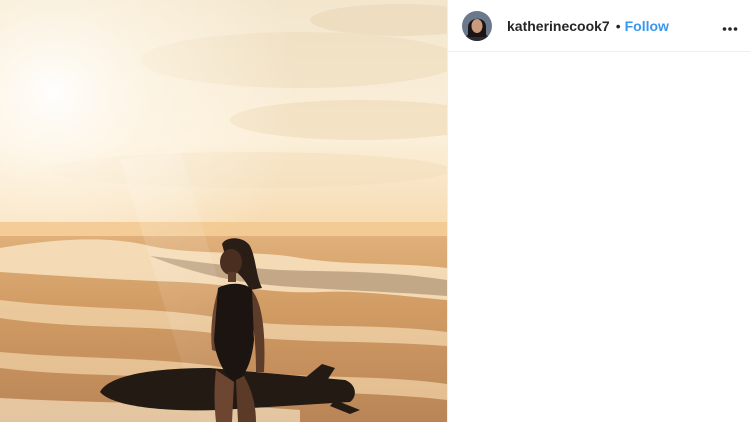 Image resolution: width=750 pixels, height=422 pixels. What do you see at coordinates (647, 26) in the screenshot?
I see `follow-button: Follow` at bounding box center [647, 26].